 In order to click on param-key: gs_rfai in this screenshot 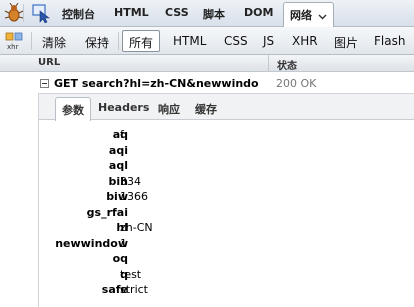, I will do `click(107, 212)`.